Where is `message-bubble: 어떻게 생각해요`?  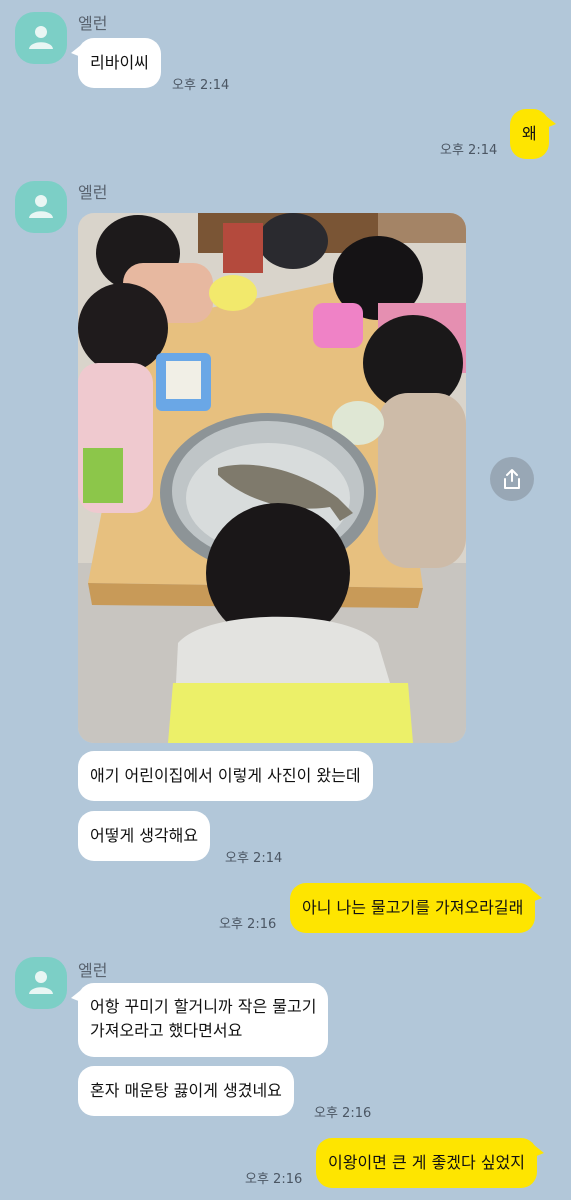
message-bubble: 어떻게 생각해요 is located at coordinates (144, 836).